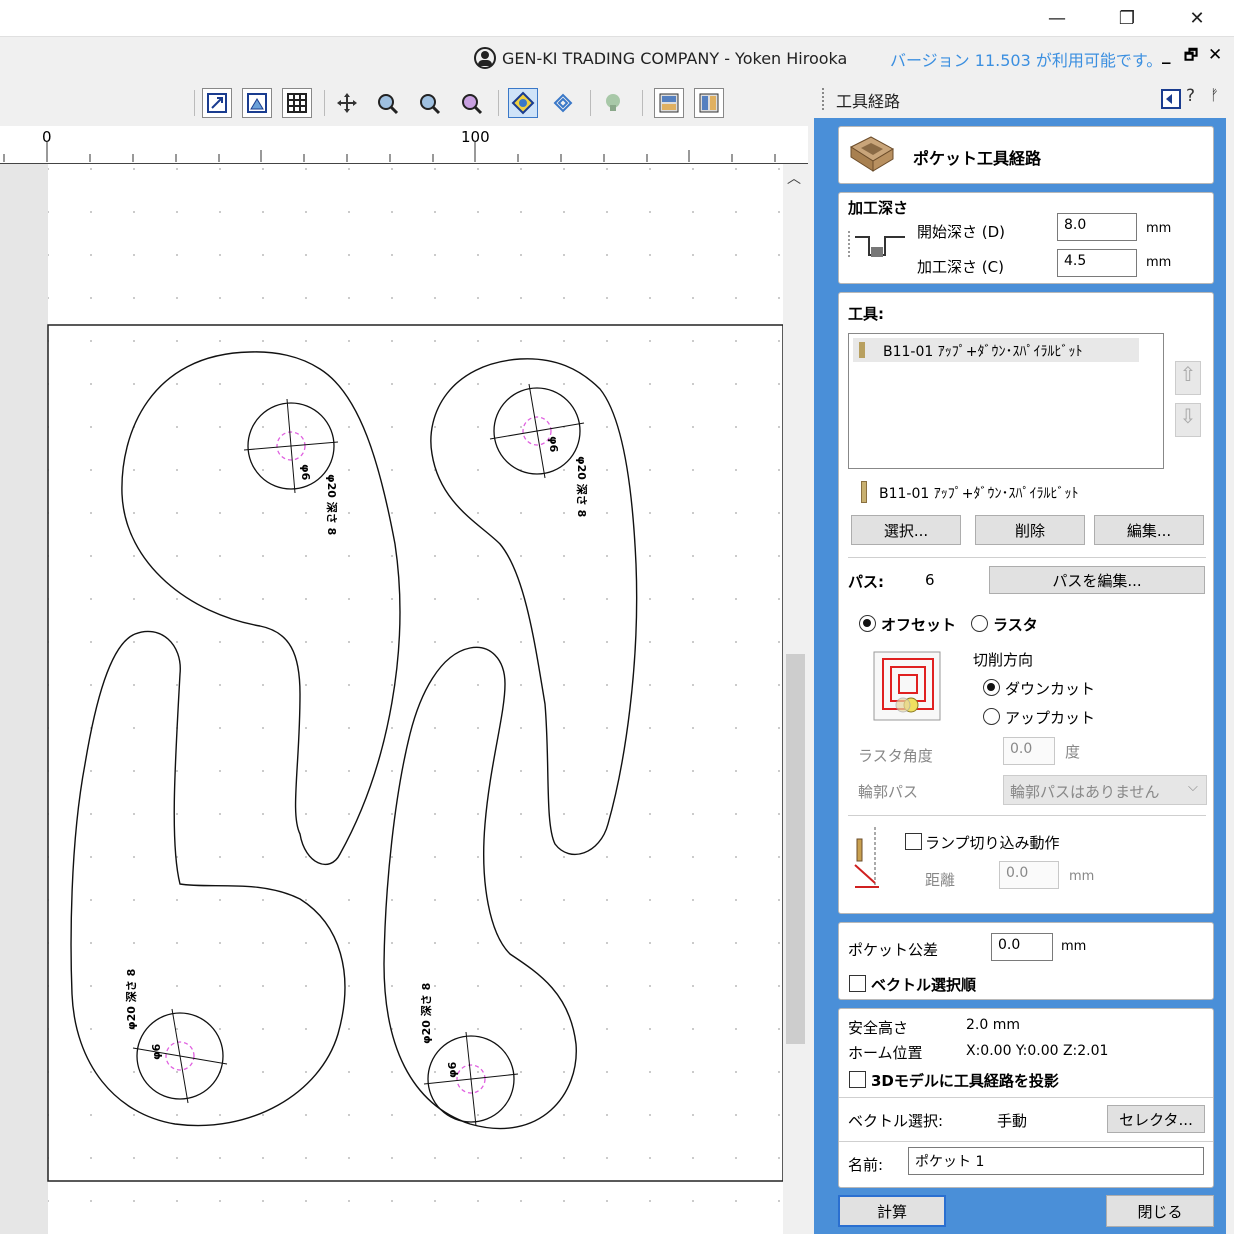  Describe the element at coordinates (1074, 946) in the screenshot. I see `pocket-tolerance-unit: mm` at that location.